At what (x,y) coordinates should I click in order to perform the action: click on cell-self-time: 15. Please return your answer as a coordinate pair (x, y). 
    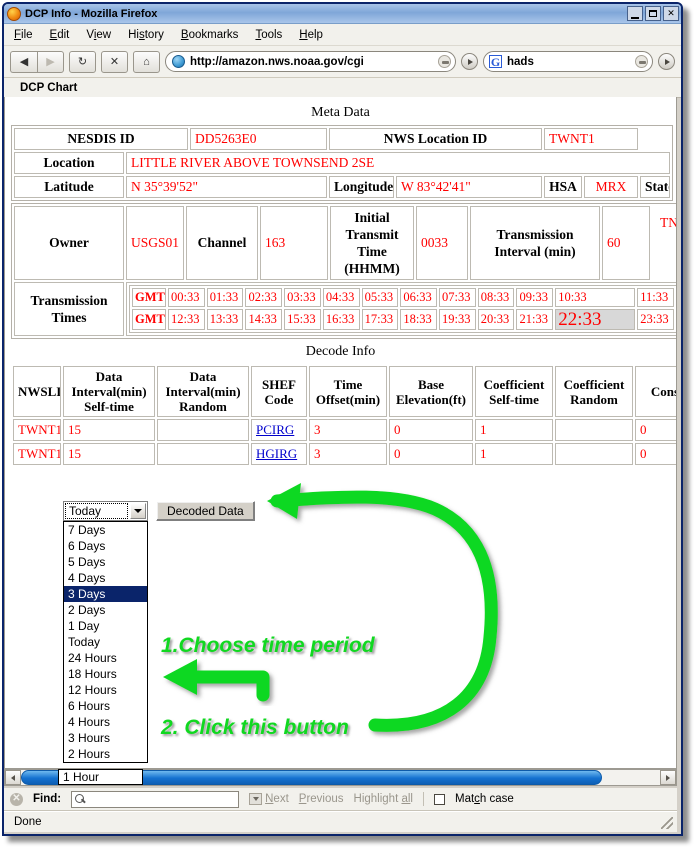
    Looking at the image, I should click on (109, 430).